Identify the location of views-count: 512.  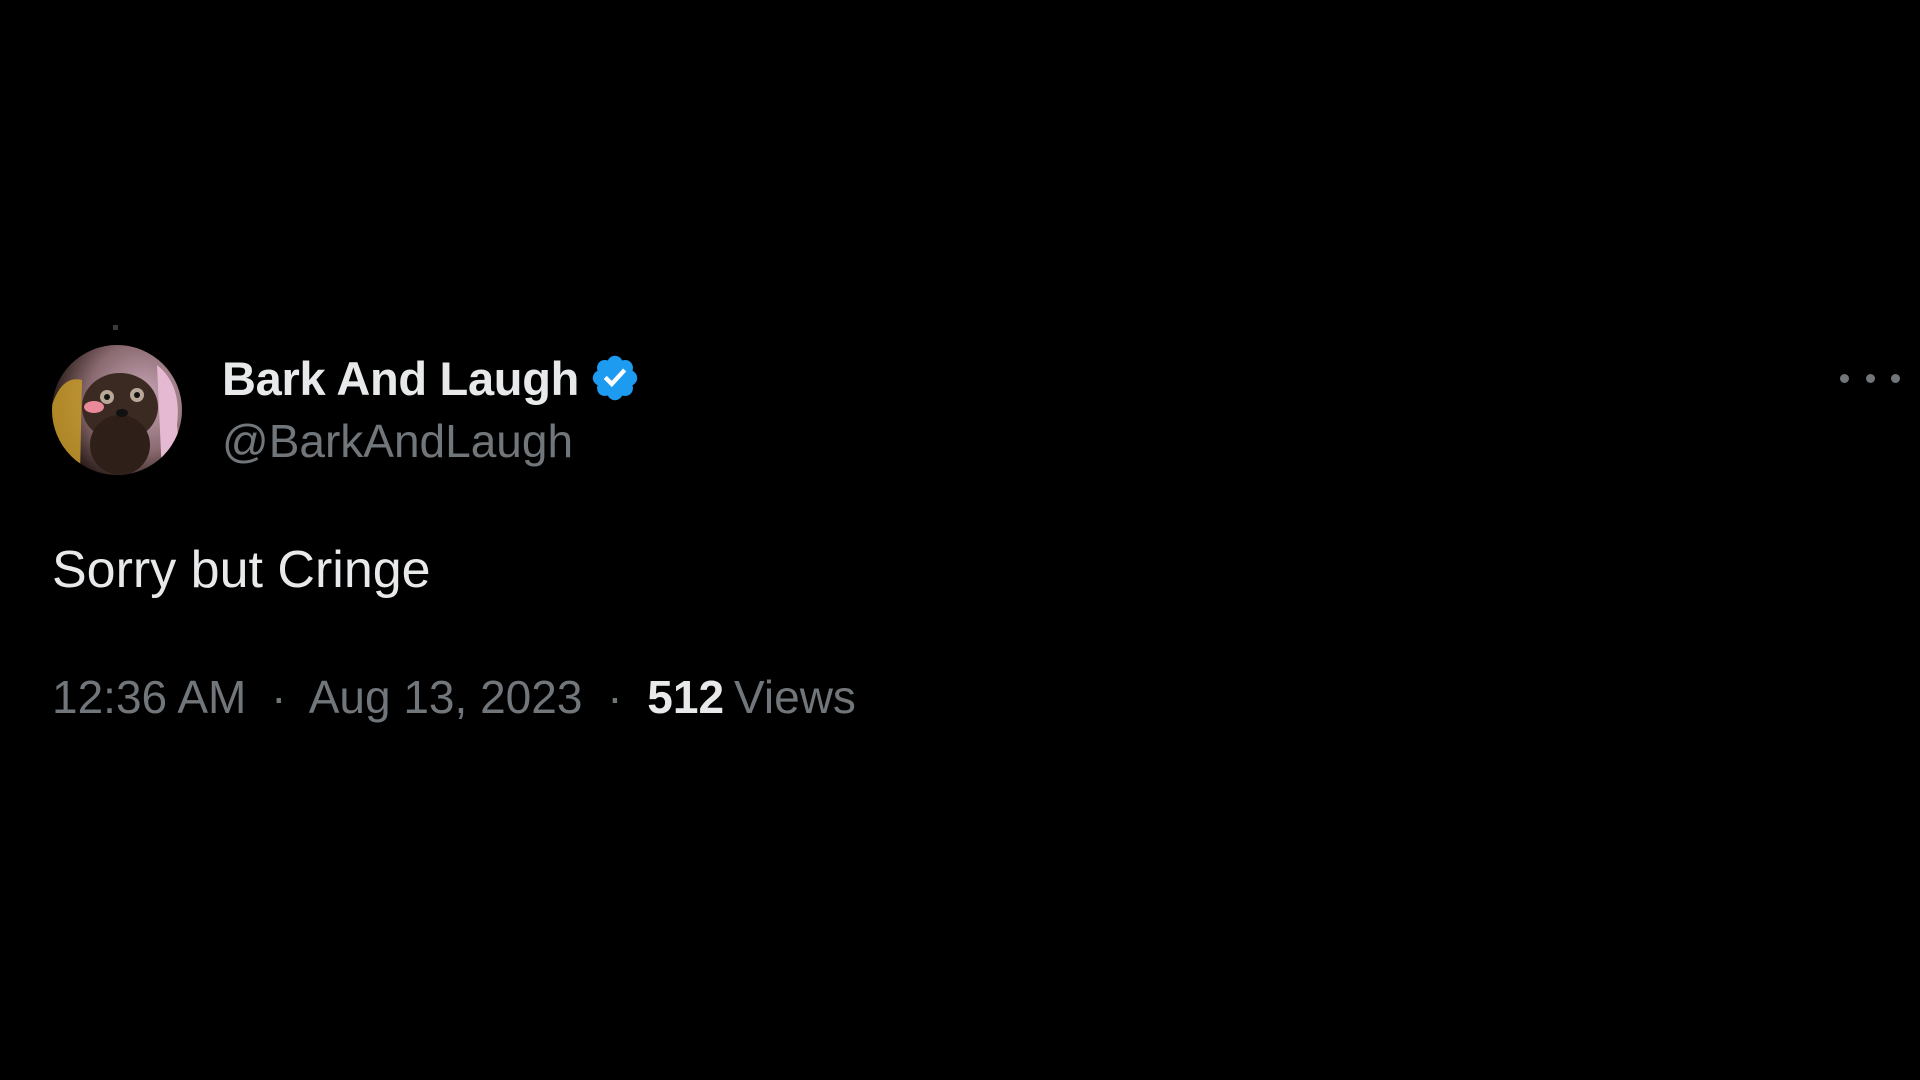
(685, 697).